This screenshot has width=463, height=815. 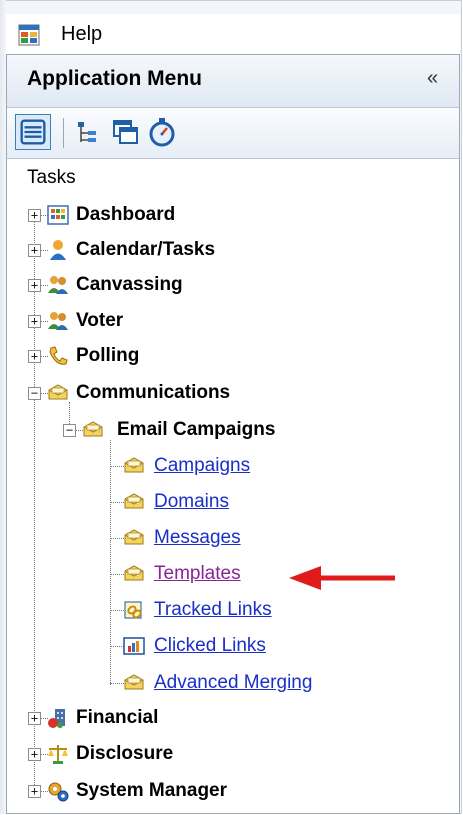 I want to click on link-messages: Messages, so click(x=197, y=538).